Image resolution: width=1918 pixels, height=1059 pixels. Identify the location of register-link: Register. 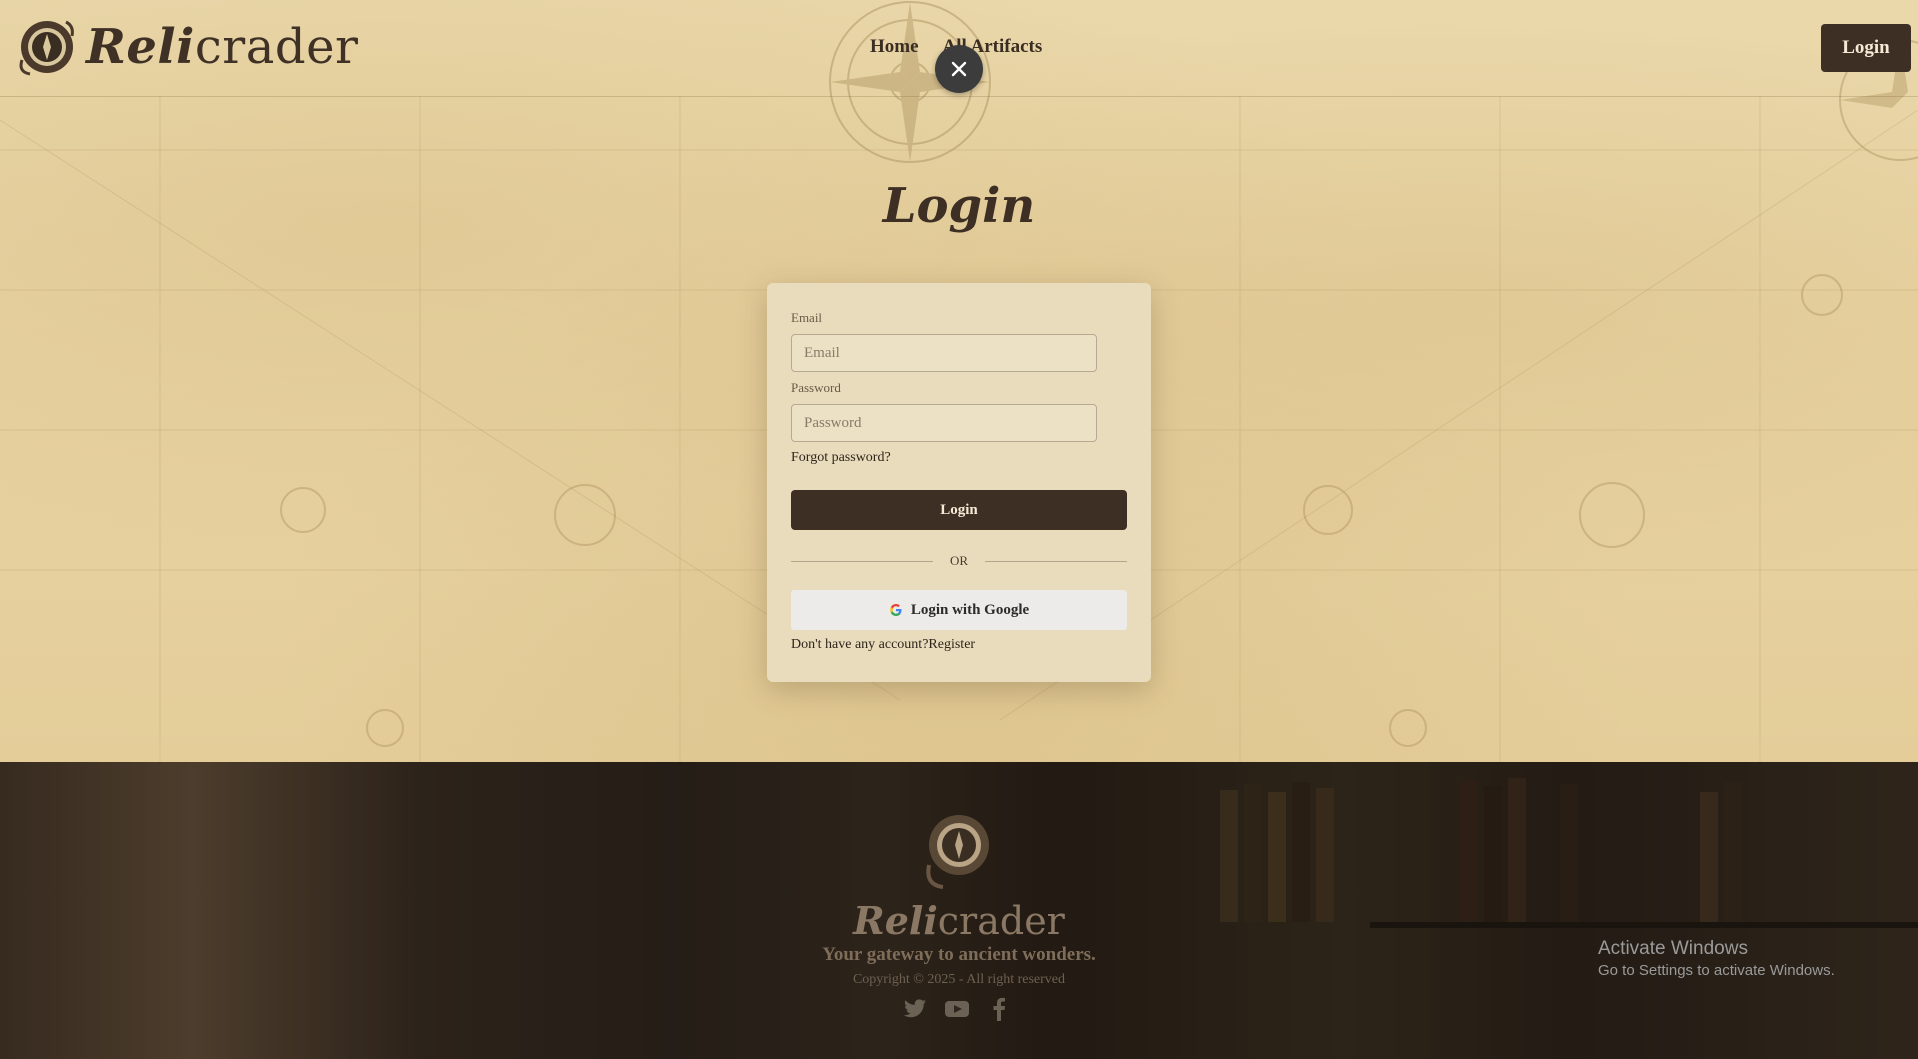
(951, 644).